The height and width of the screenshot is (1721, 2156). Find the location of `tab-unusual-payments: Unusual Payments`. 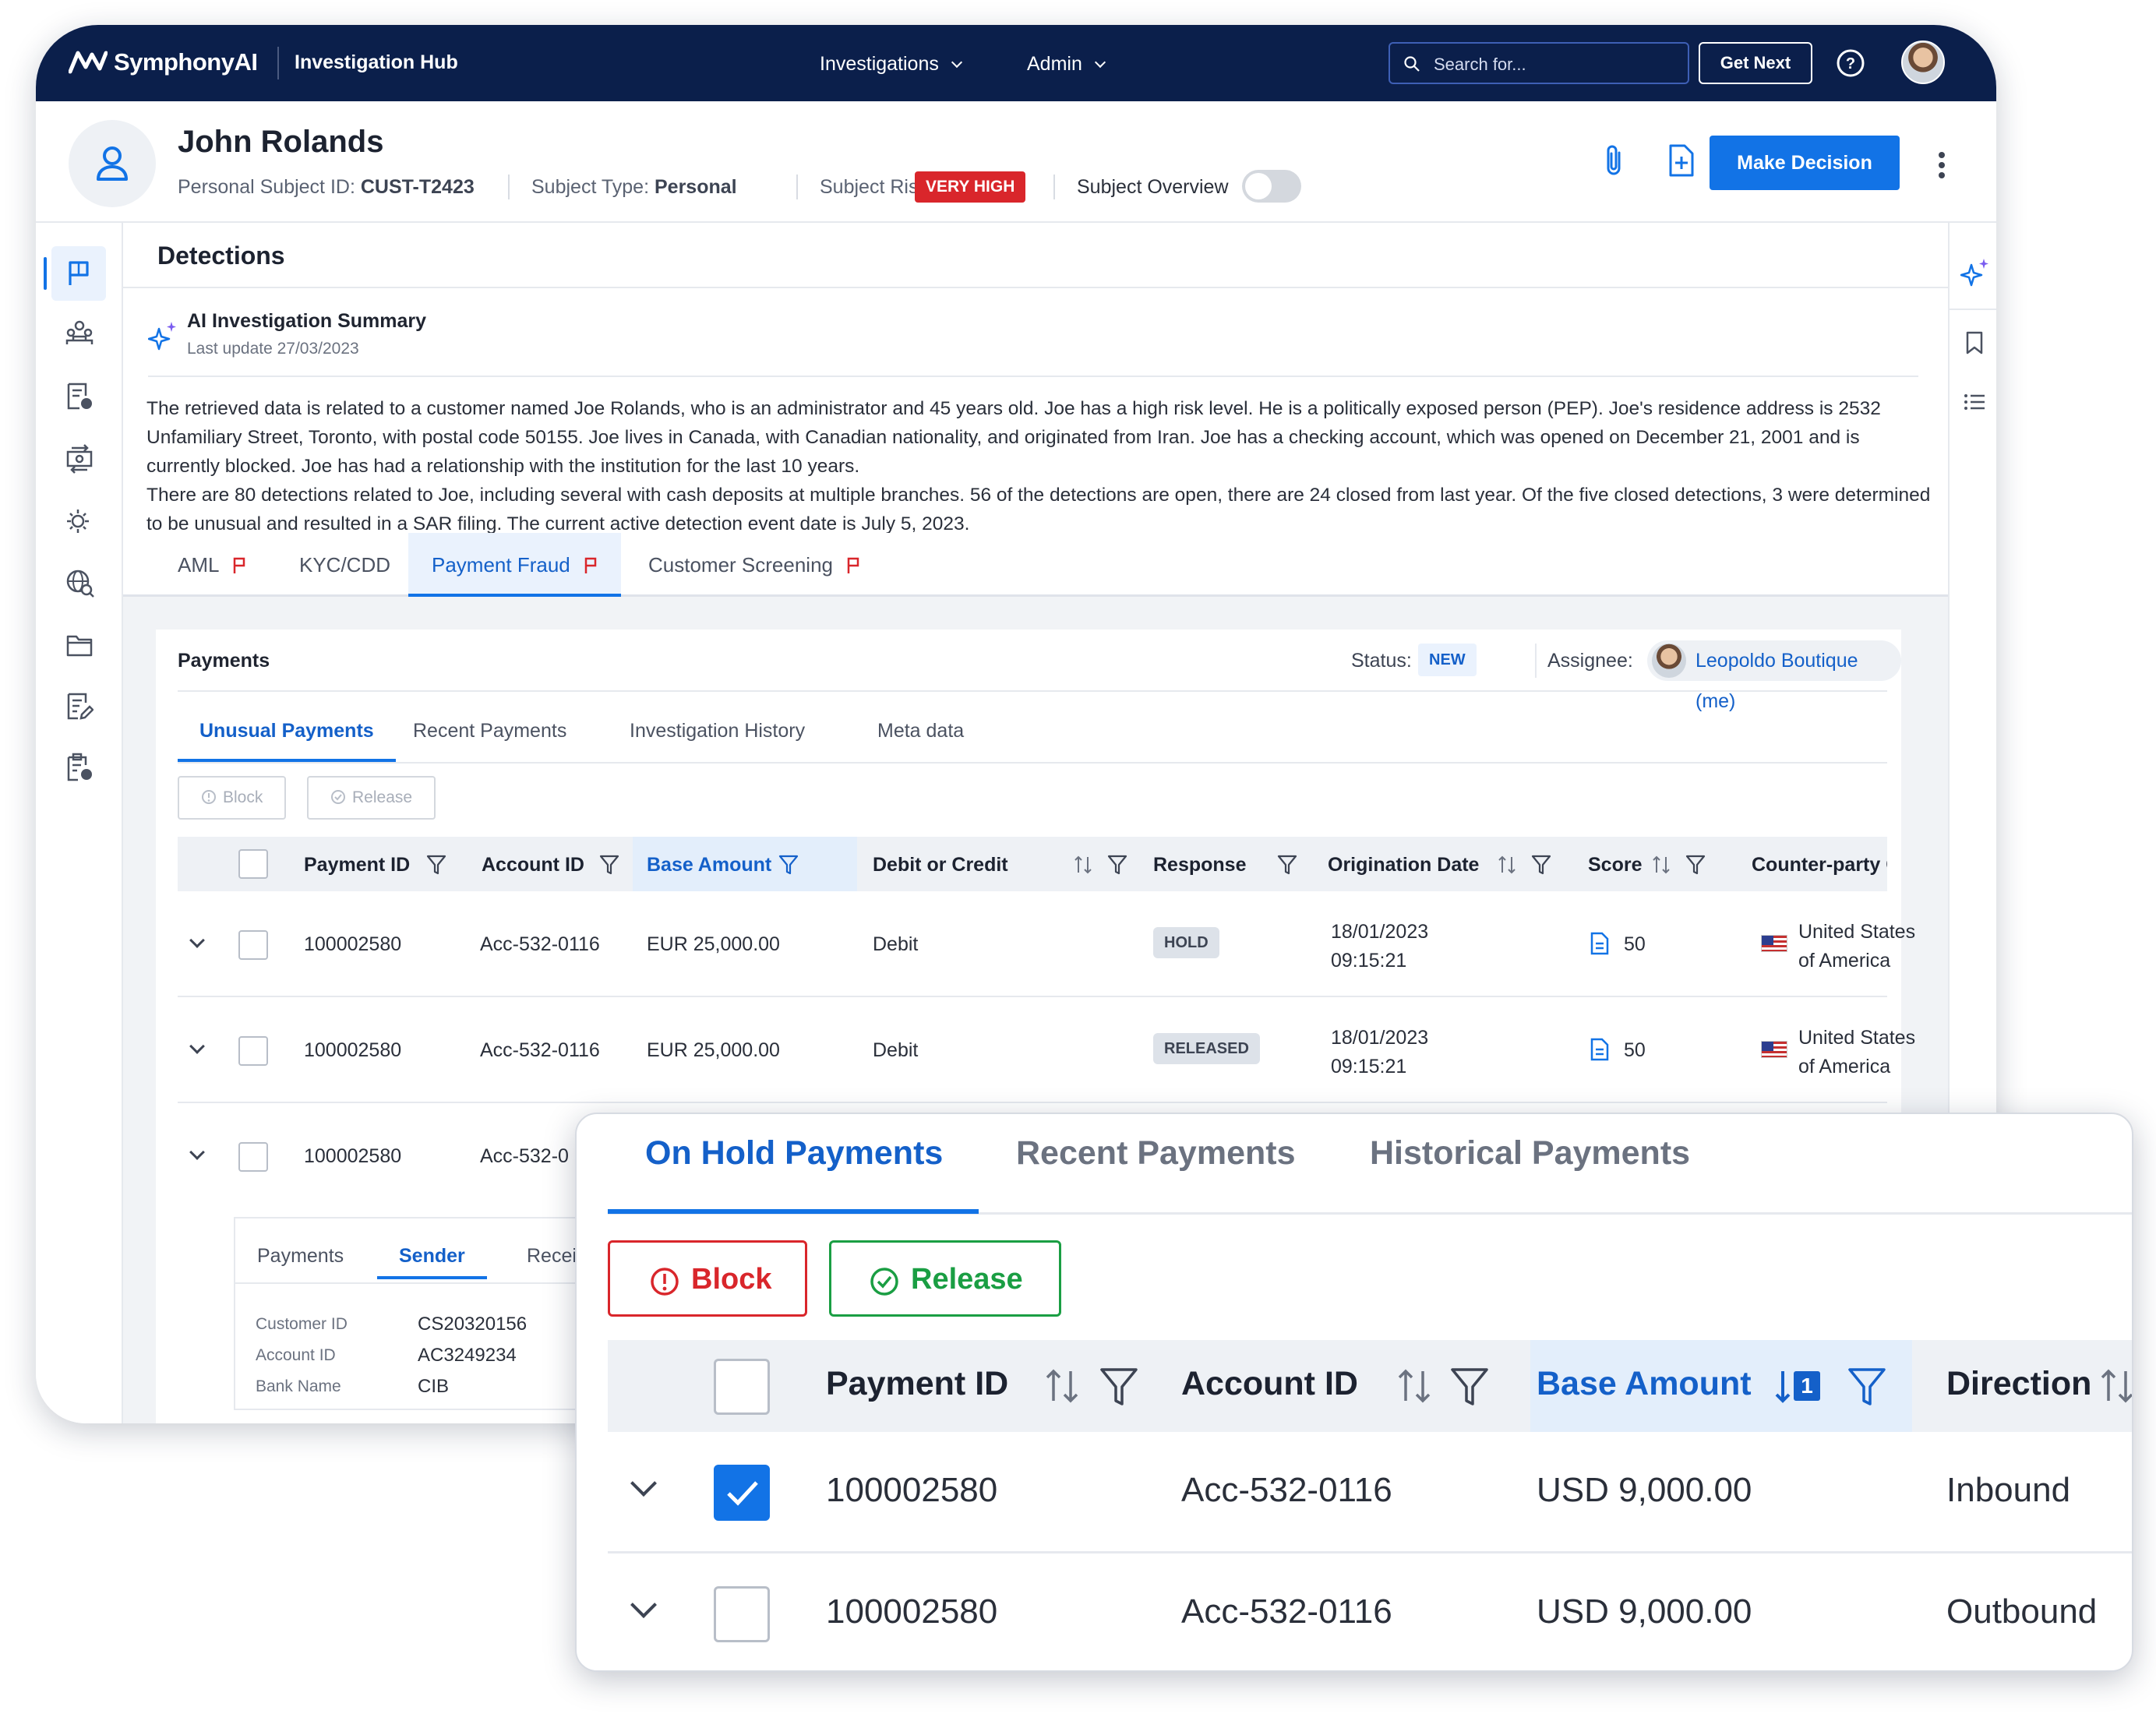

tab-unusual-payments: Unusual Payments is located at coordinates (287, 731).